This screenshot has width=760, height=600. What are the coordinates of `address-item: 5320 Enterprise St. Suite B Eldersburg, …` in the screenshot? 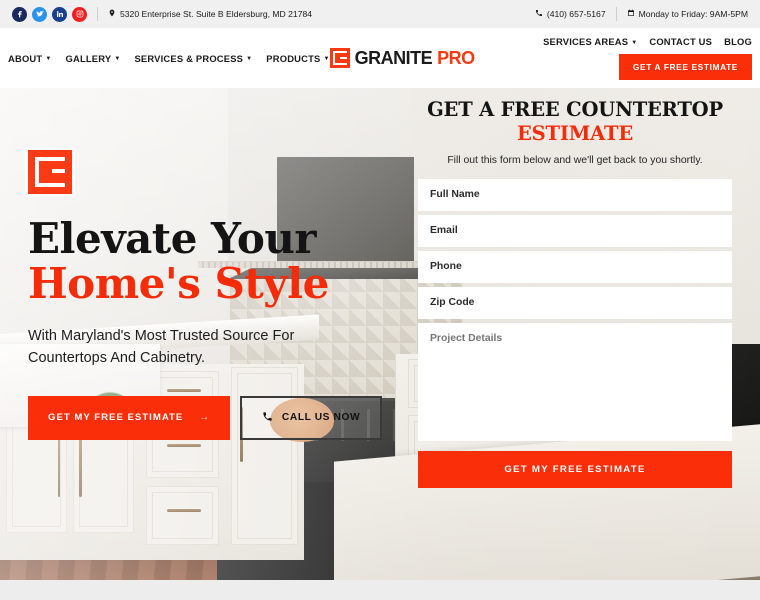 It's located at (210, 14).